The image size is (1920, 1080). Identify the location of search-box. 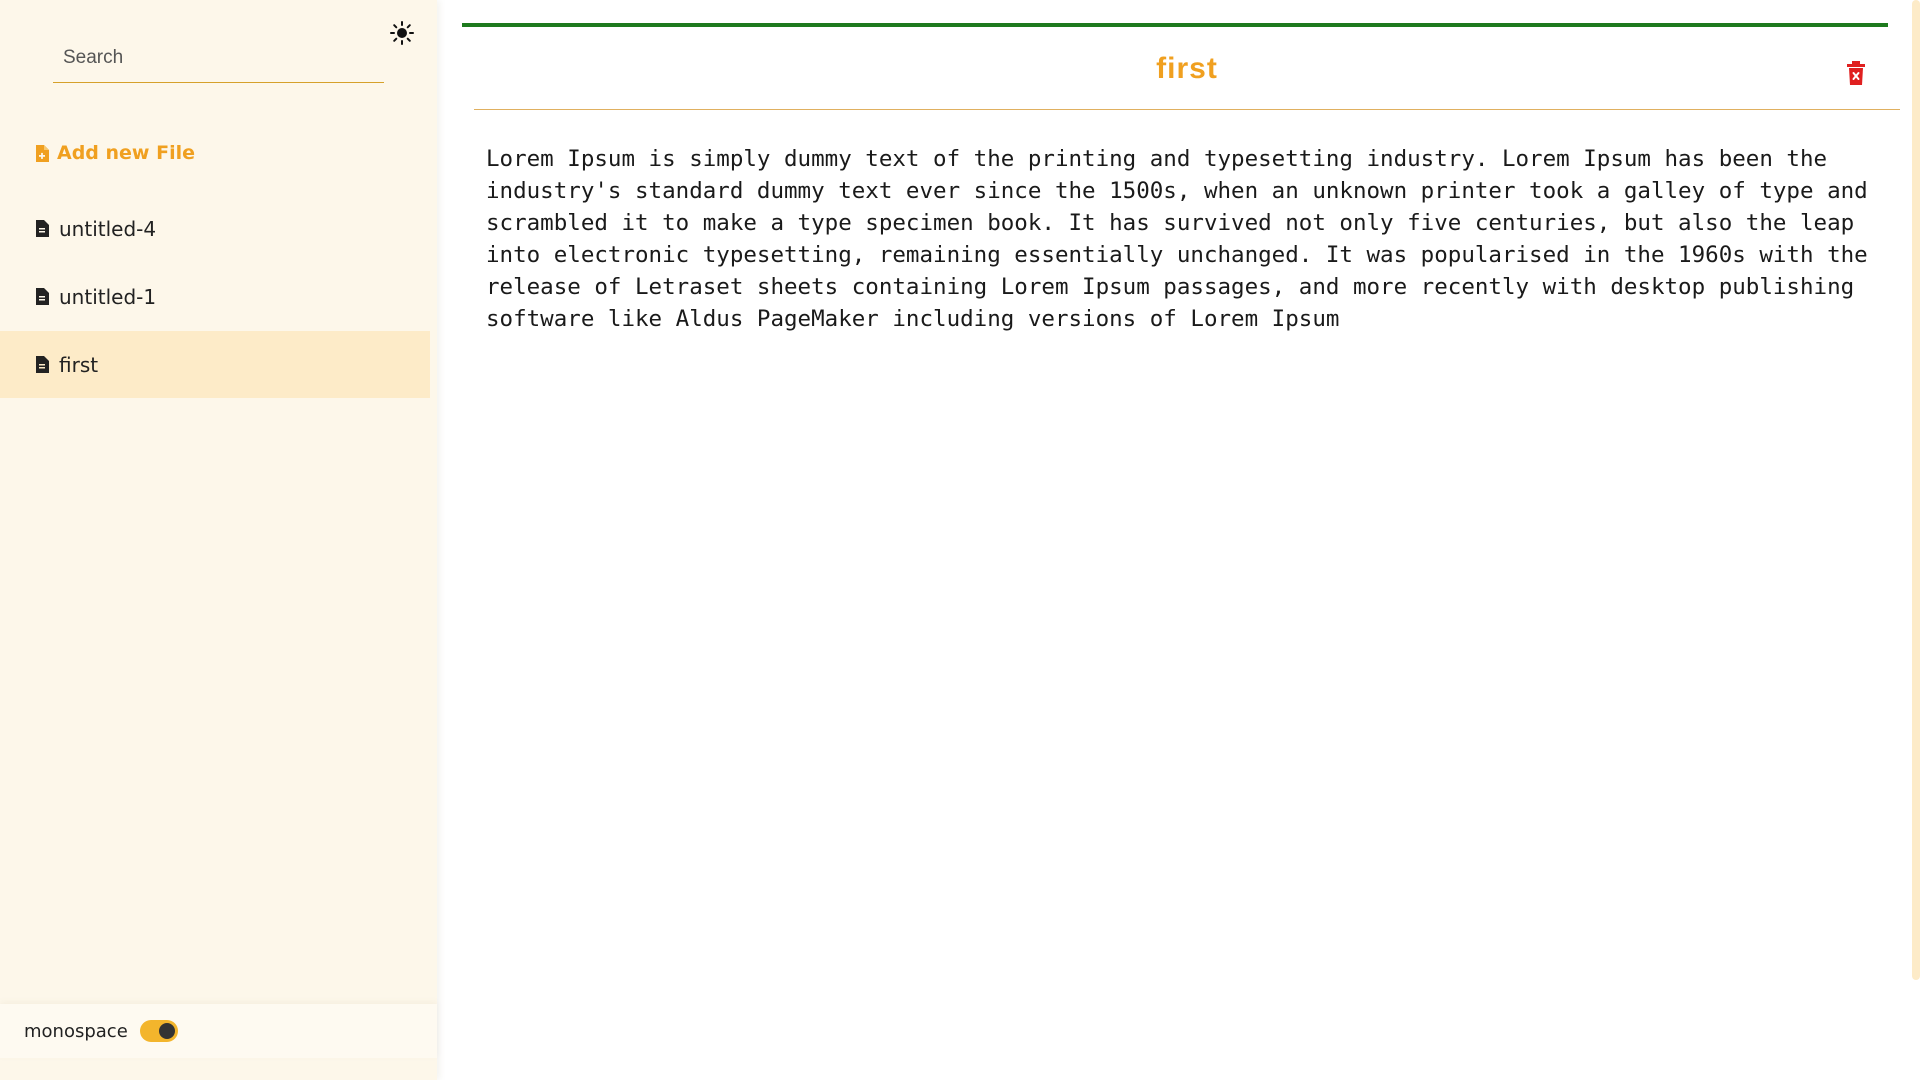
(218, 60).